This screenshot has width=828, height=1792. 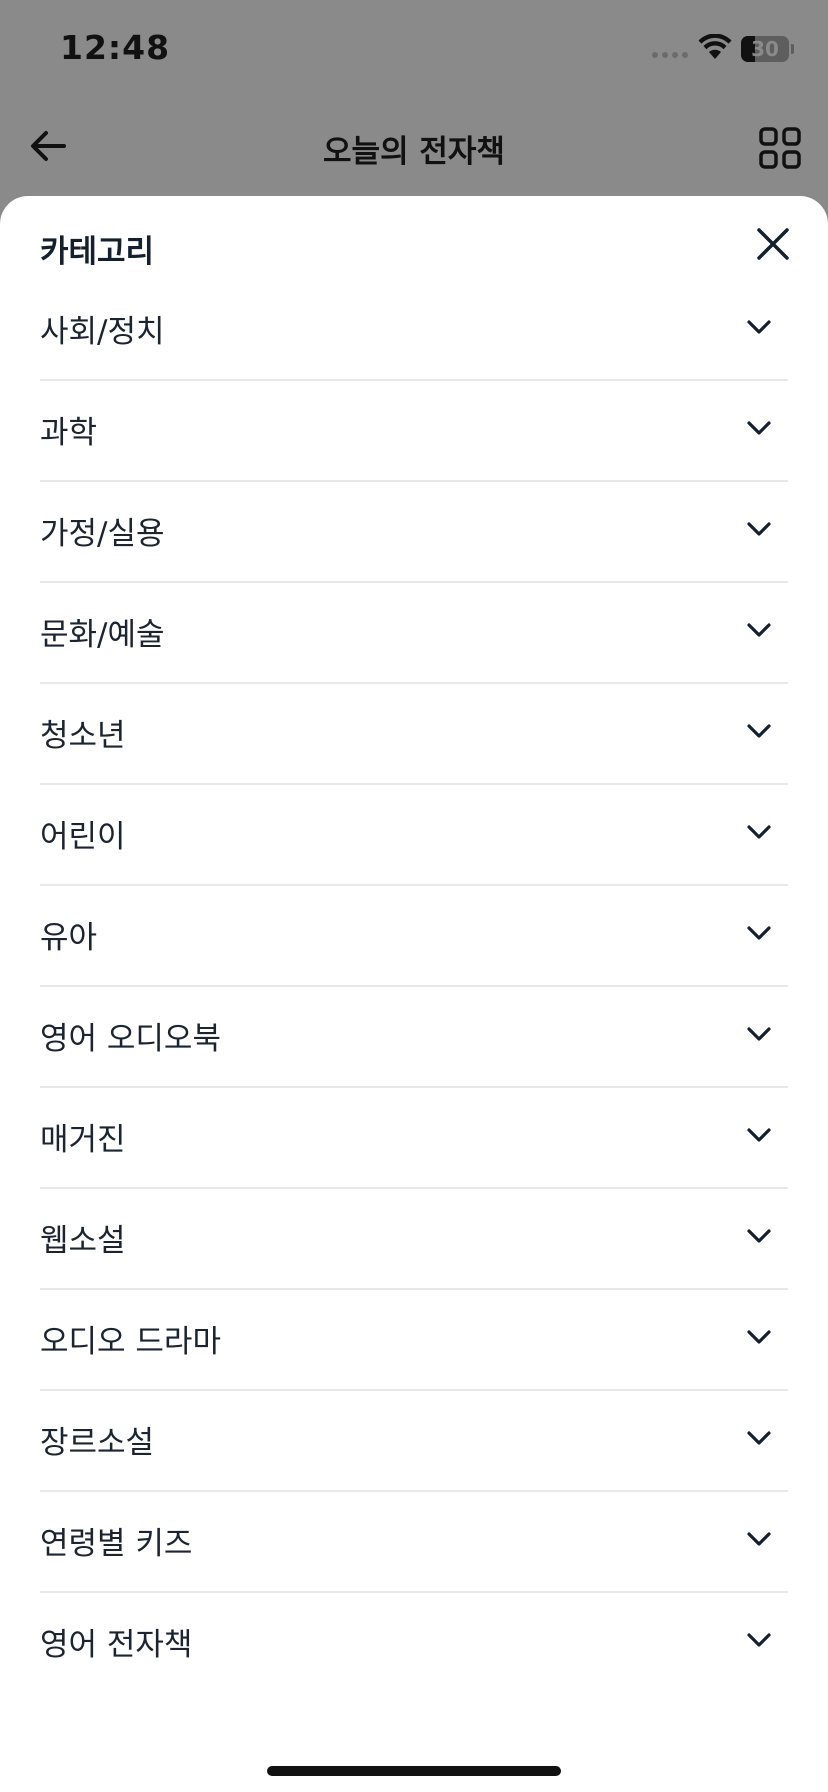 I want to click on category-item: 과학, so click(x=414, y=431).